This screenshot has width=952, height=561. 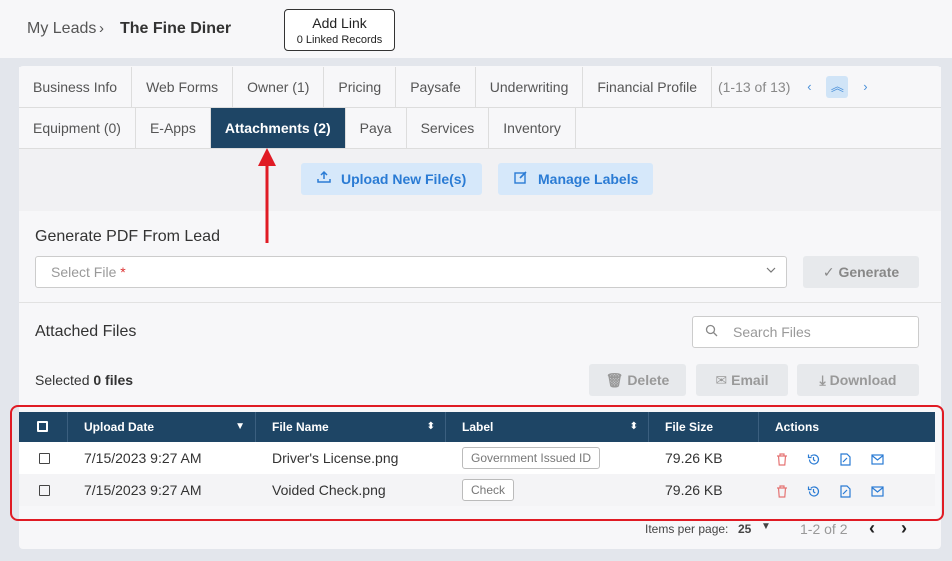 What do you see at coordinates (872, 528) in the screenshot?
I see `prev-page-icon: ‹` at bounding box center [872, 528].